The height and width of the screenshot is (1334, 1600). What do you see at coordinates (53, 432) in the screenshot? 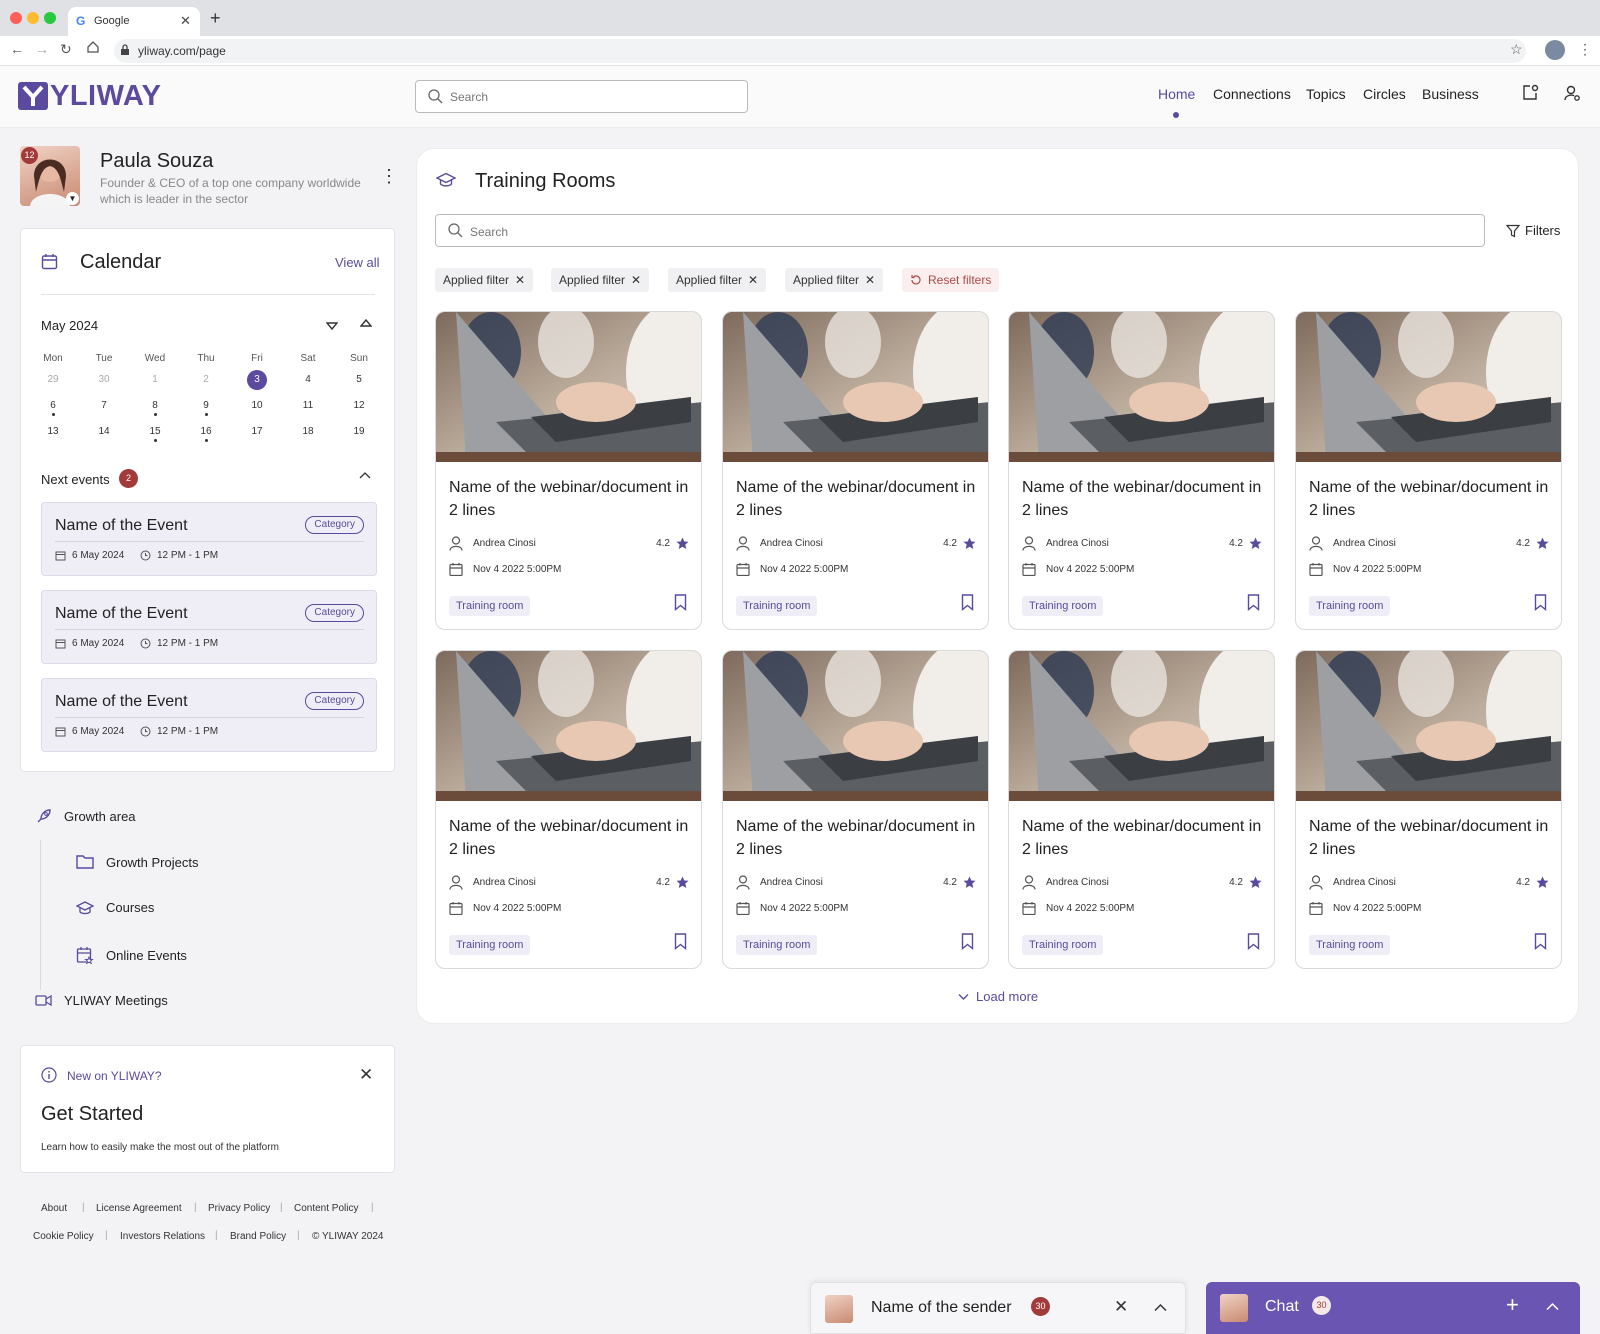
I see `calendar-day: 13` at bounding box center [53, 432].